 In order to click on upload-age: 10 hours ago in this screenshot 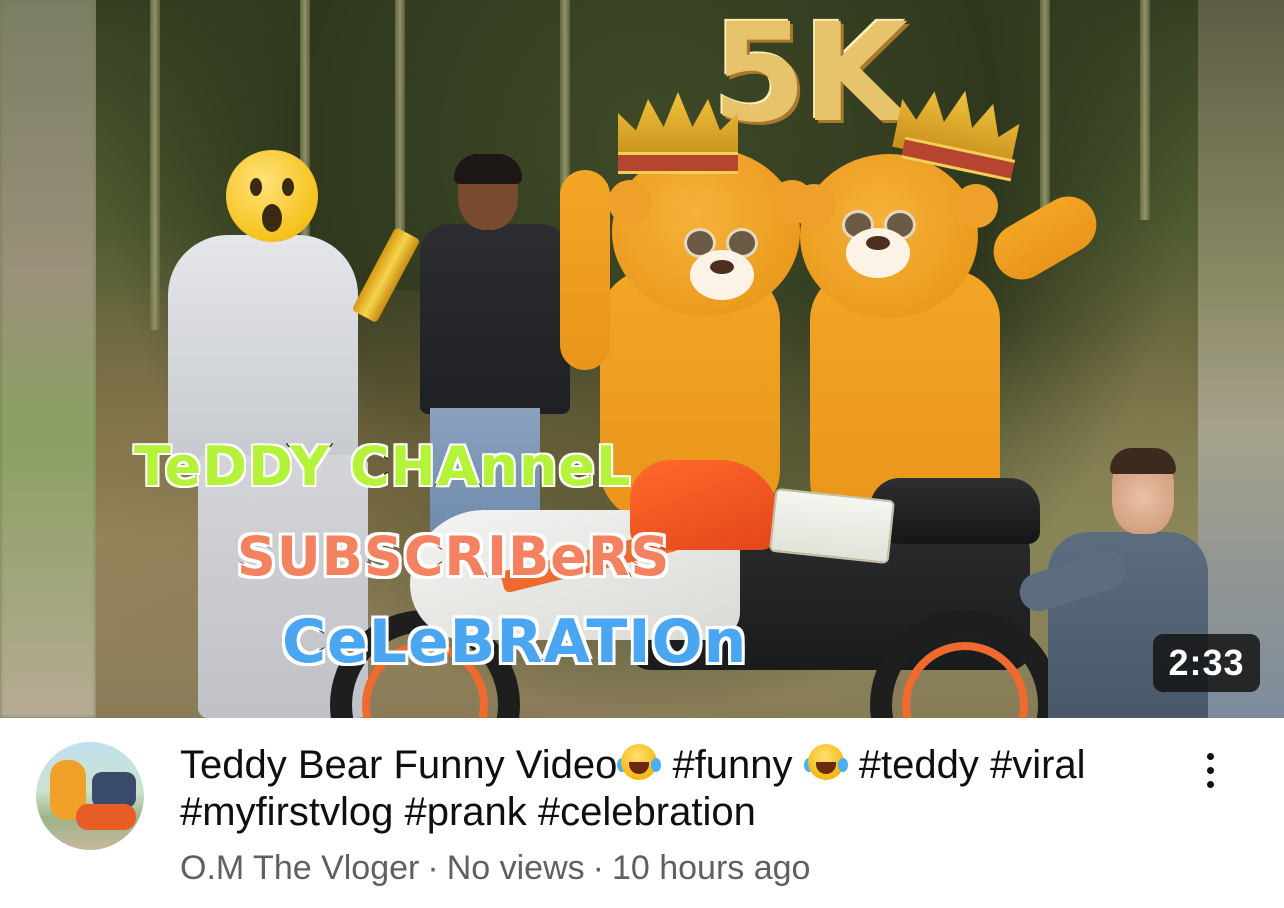, I will do `click(711, 868)`.